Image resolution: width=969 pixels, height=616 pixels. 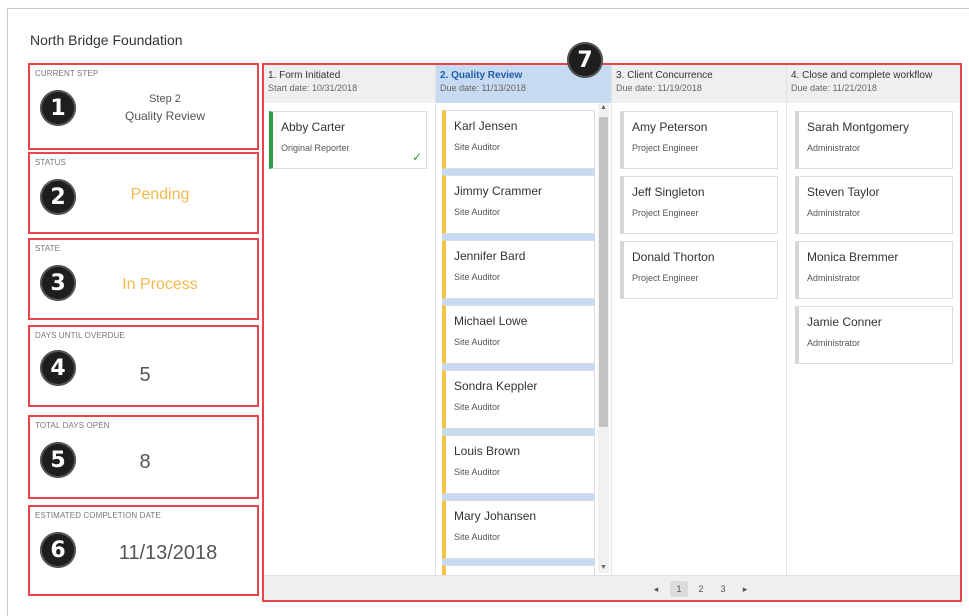 What do you see at coordinates (518, 464) in the screenshot?
I see `assignee-card: Louis Brown Site Auditor` at bounding box center [518, 464].